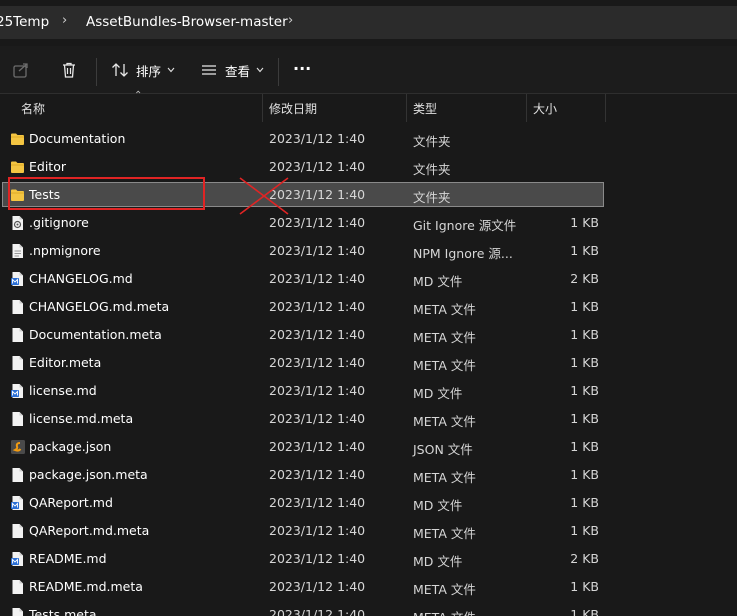 This screenshot has height=616, width=737. What do you see at coordinates (68, 558) in the screenshot?
I see `file-name: README.md` at bounding box center [68, 558].